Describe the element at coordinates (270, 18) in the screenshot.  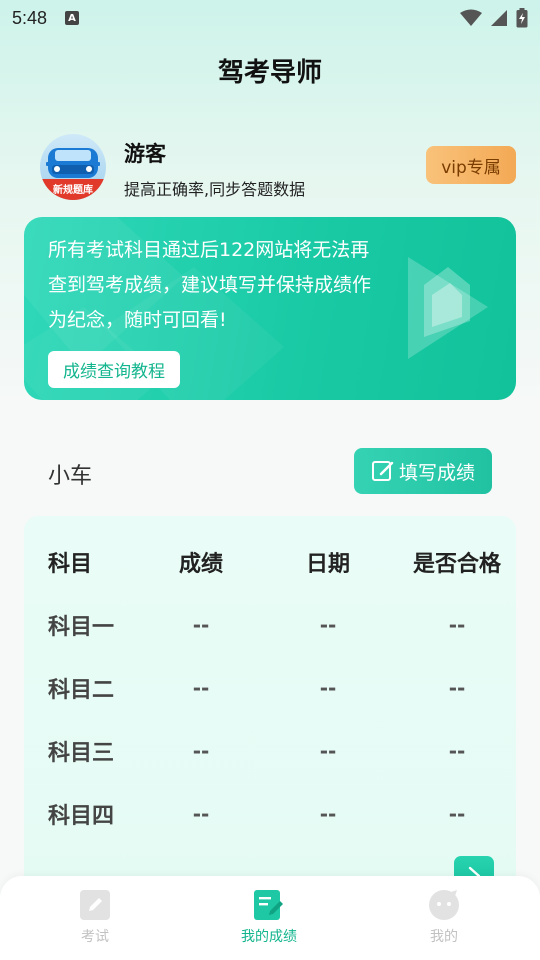
I see `status-bar: 5:48 A` at that location.